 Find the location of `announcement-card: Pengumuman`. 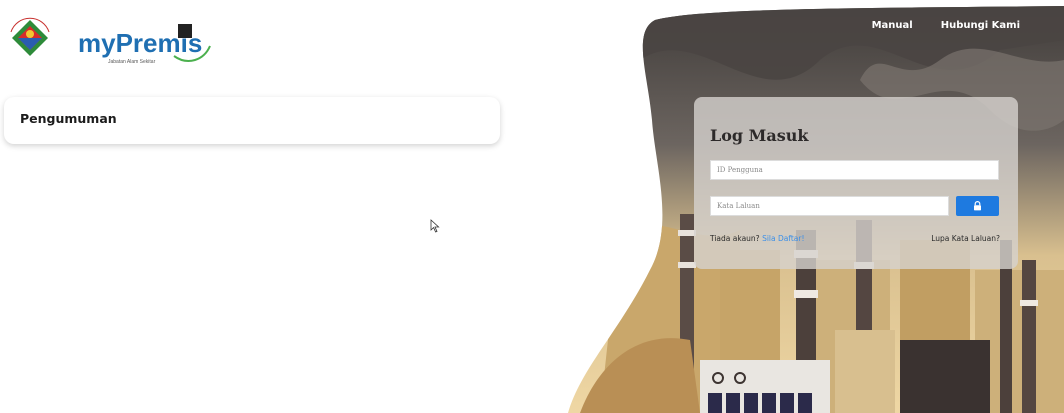

announcement-card: Pengumuman is located at coordinates (252, 120).